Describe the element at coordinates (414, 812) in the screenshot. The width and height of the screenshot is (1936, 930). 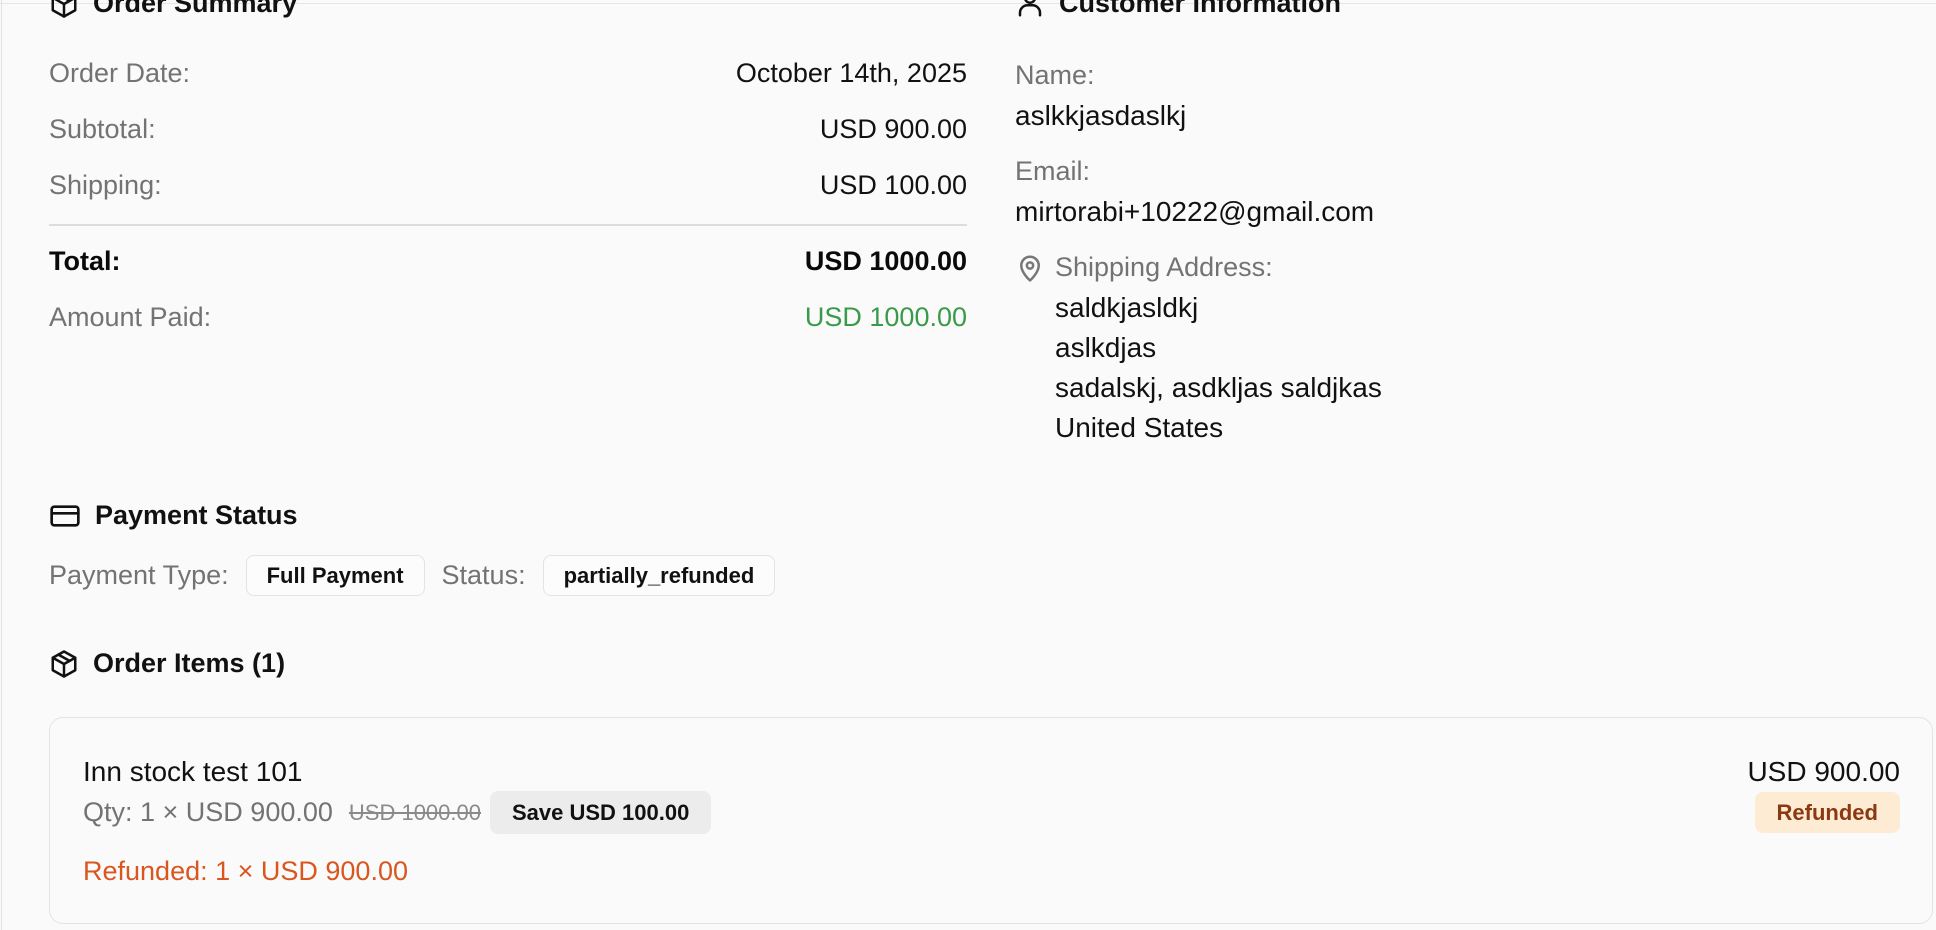
I see `item-original-price: USD 1000.00` at that location.